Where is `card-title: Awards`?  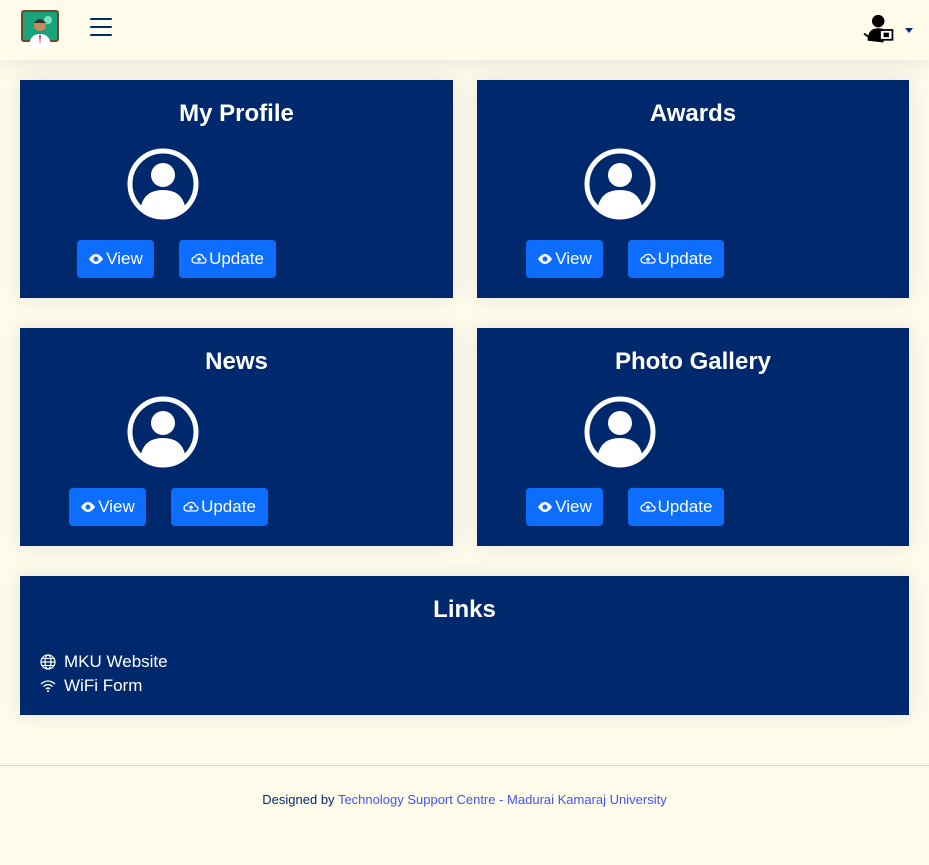
card-title: Awards is located at coordinates (693, 113).